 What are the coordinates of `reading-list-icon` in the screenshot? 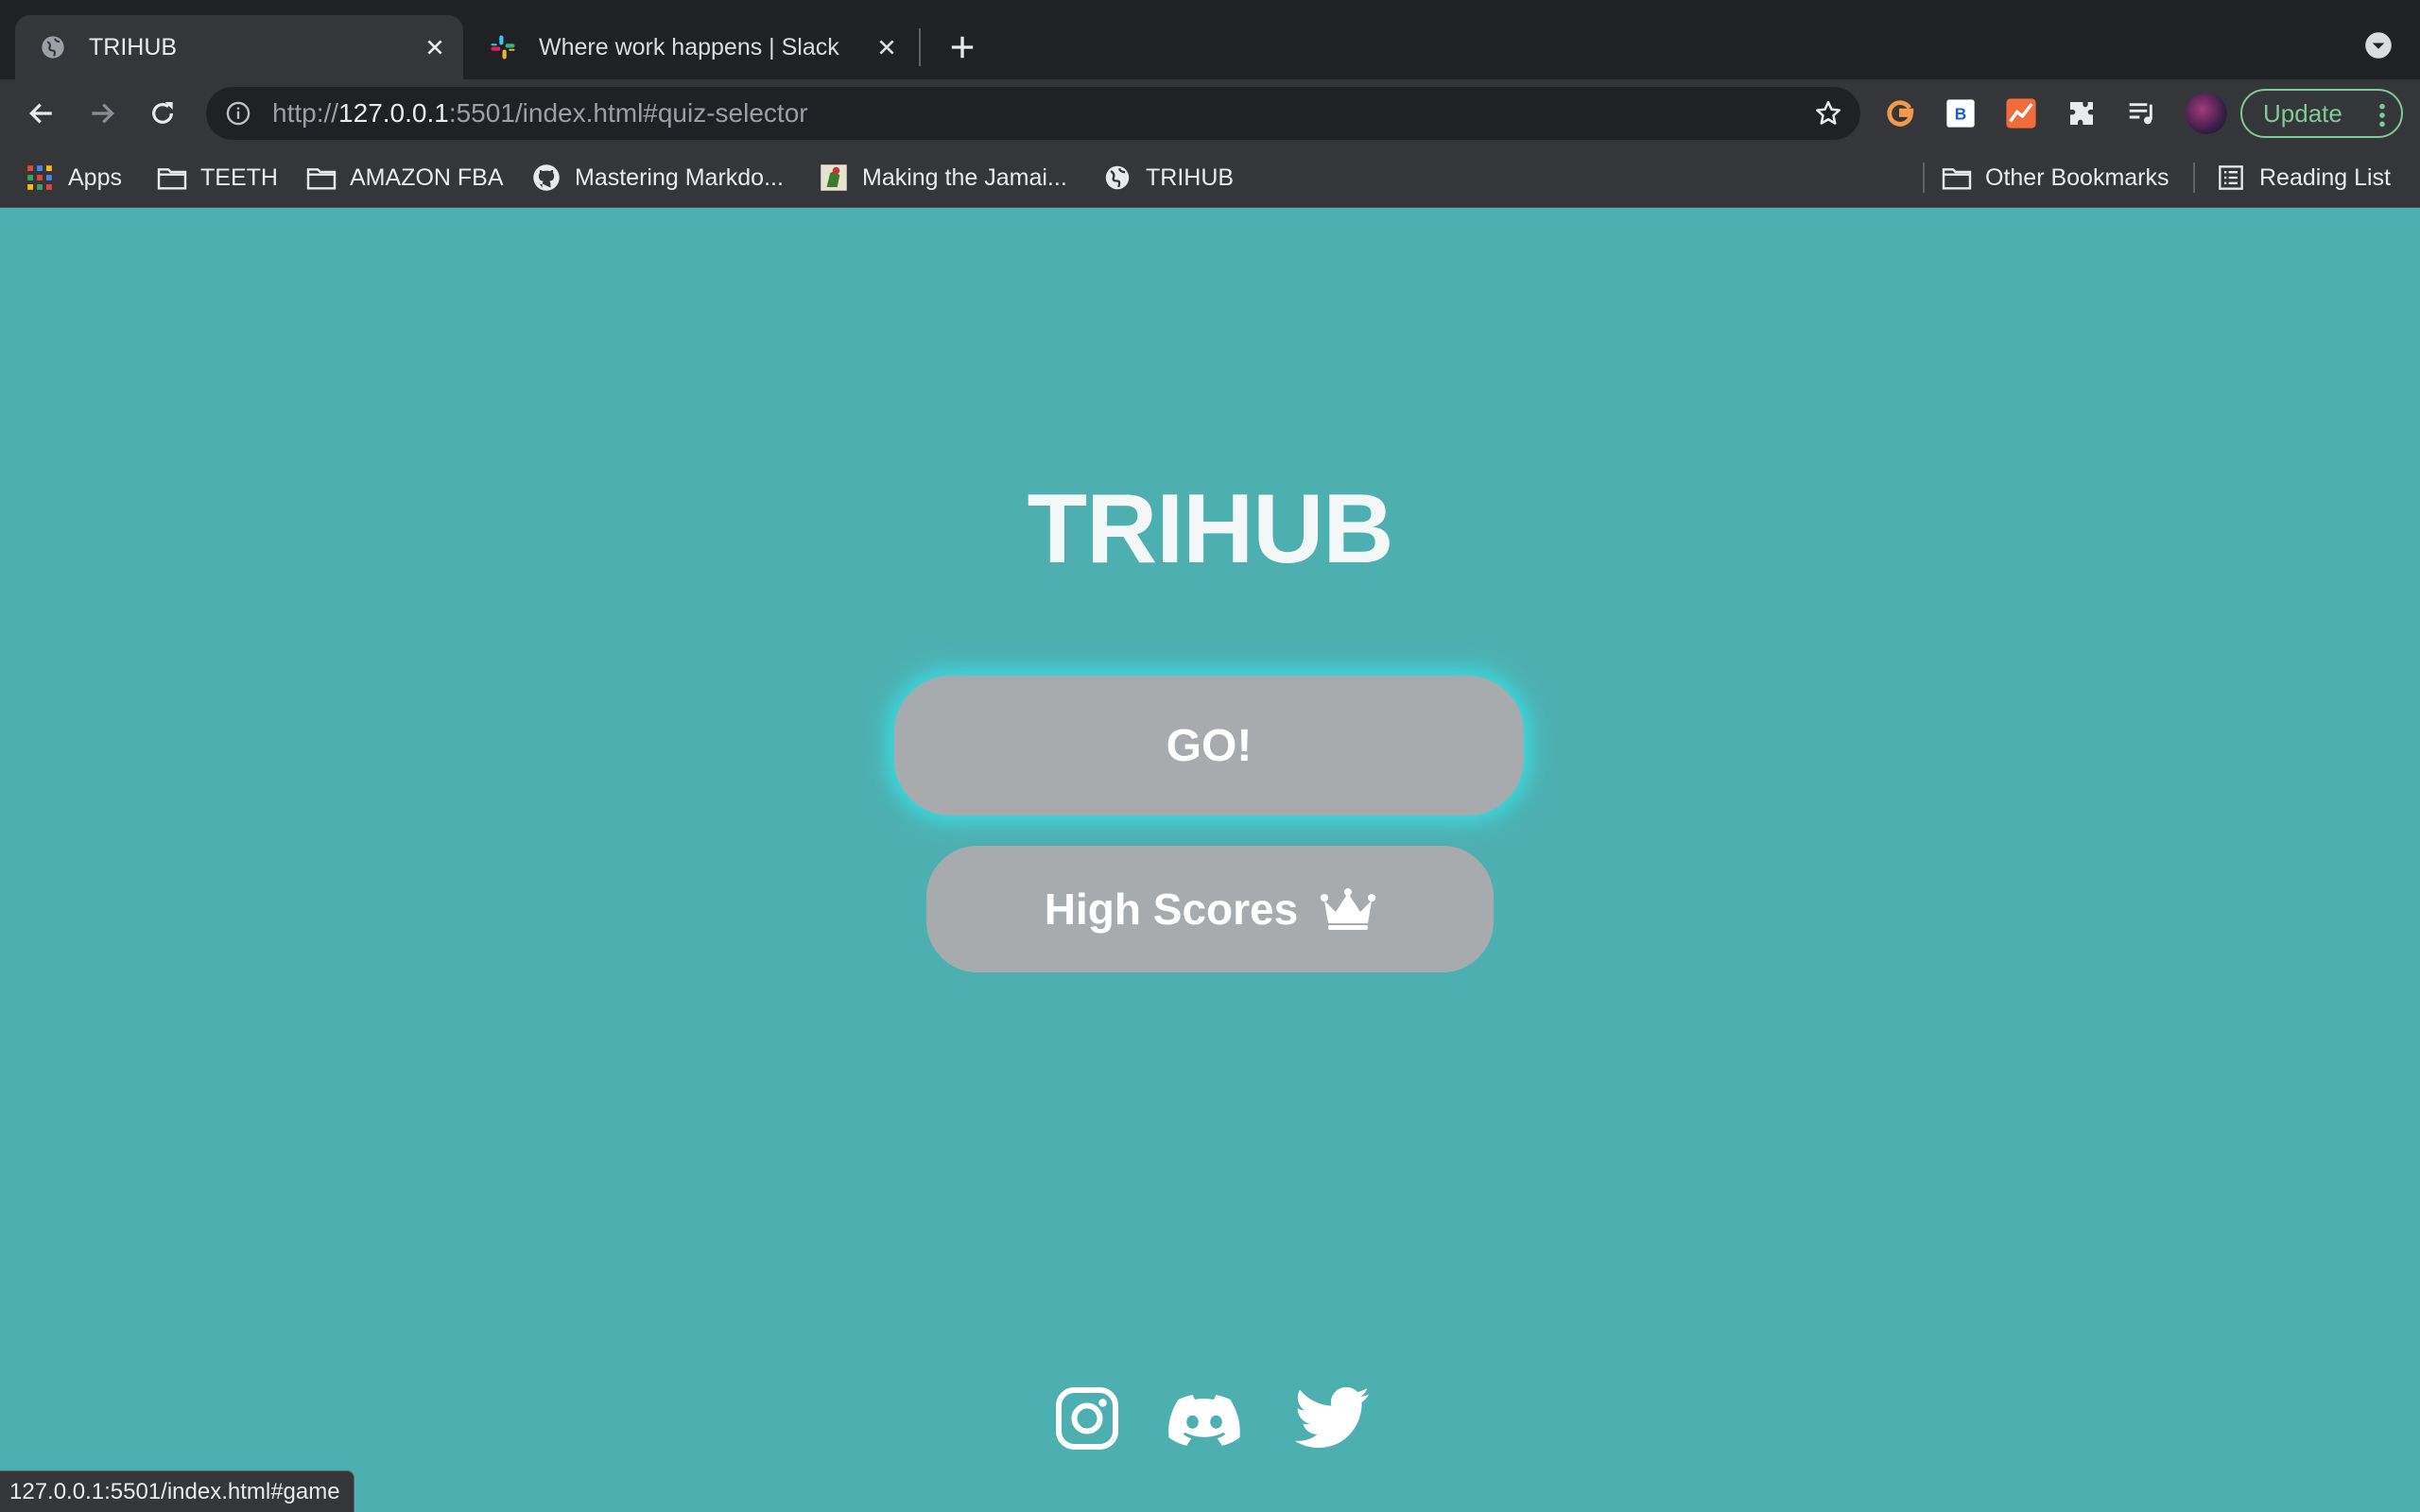 It's located at (2231, 178).